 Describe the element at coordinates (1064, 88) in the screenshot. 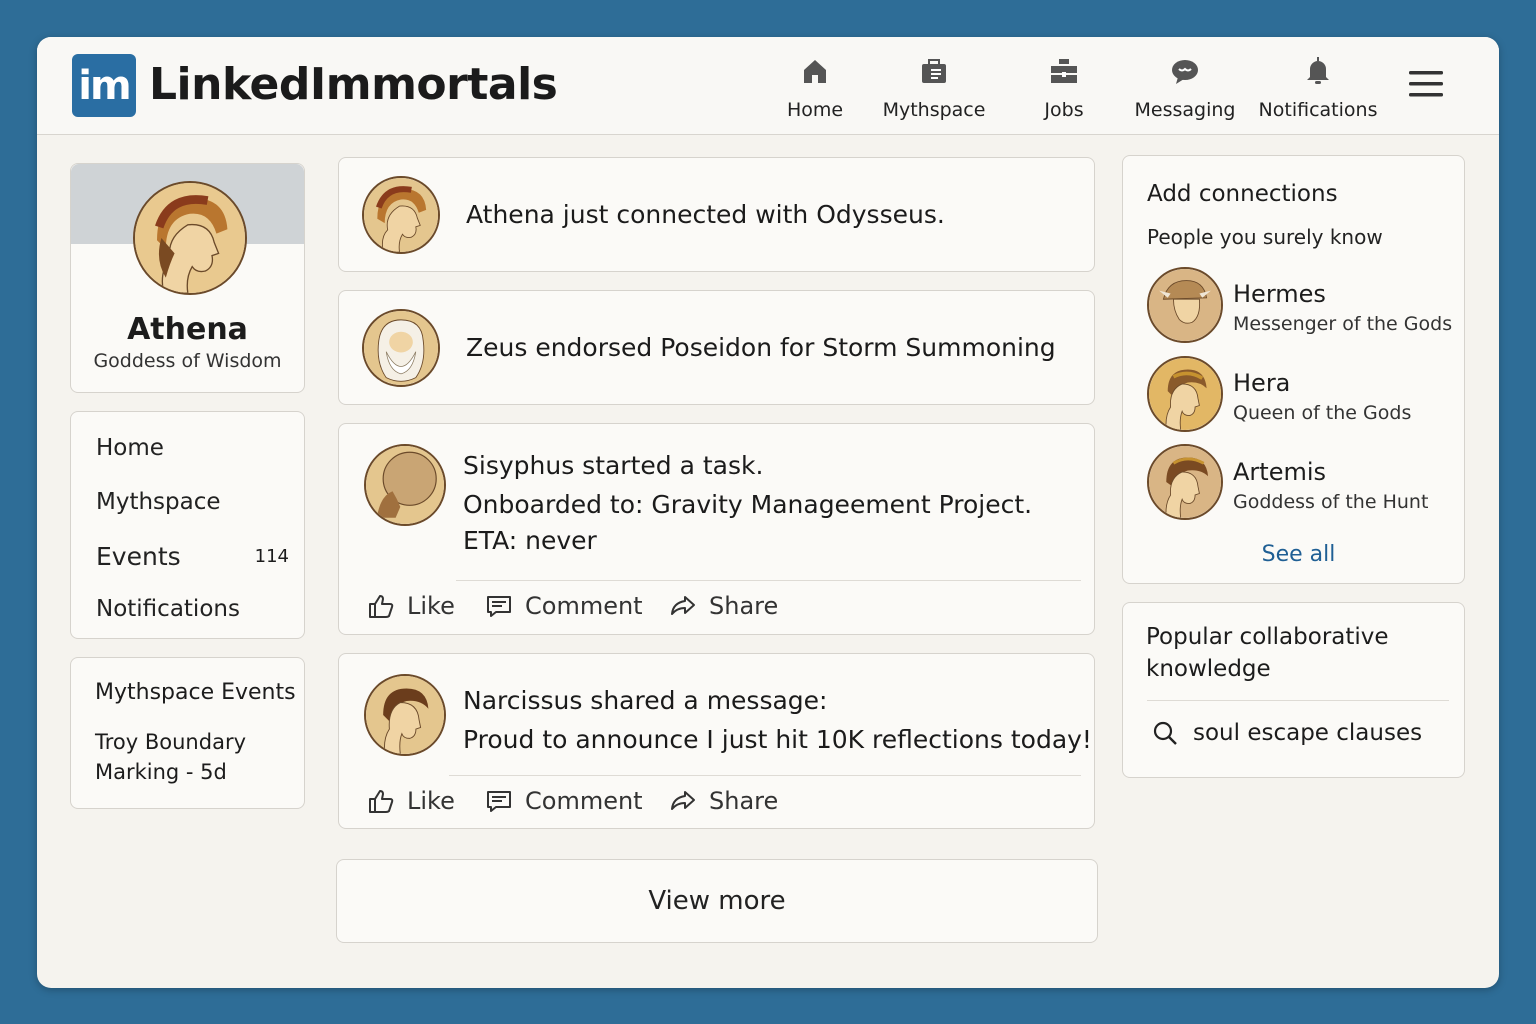

I see `nav-jobs: Jobs` at that location.